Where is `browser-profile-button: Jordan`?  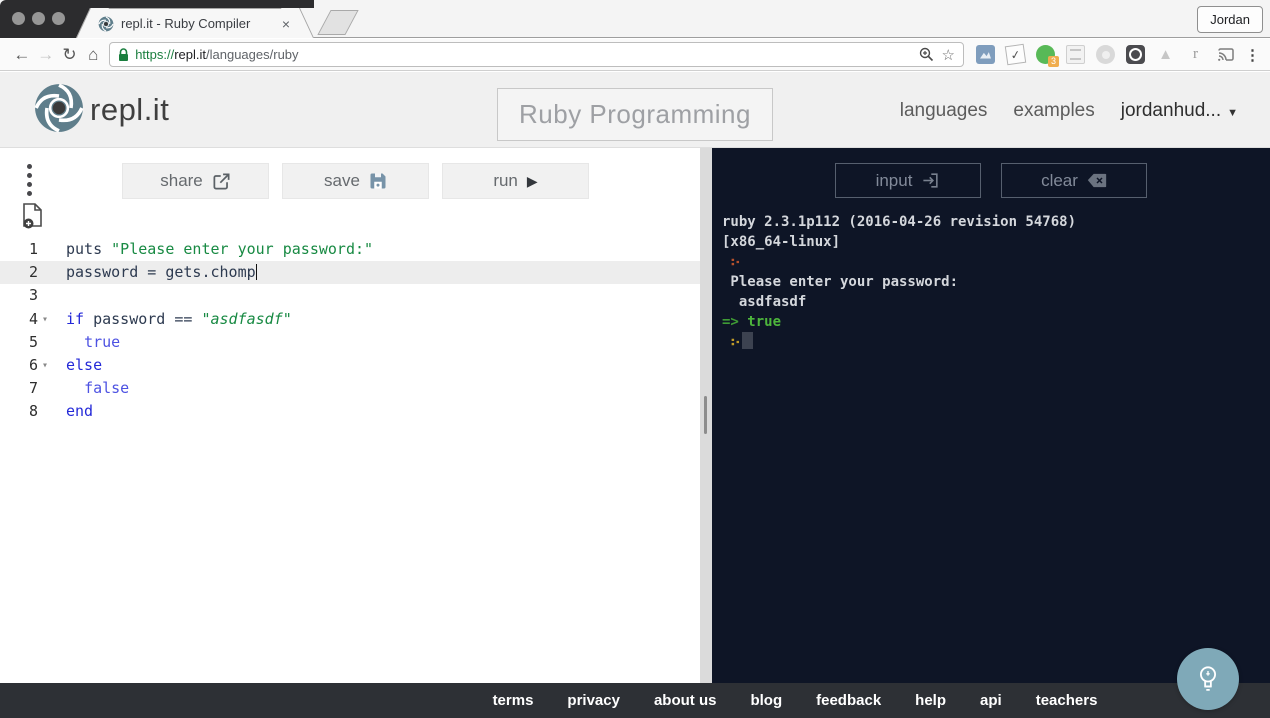
browser-profile-button: Jordan is located at coordinates (1230, 19).